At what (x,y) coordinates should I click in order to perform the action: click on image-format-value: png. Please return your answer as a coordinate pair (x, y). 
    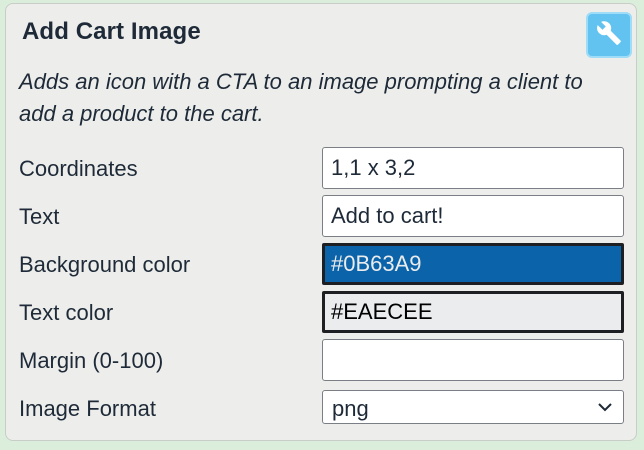
    Looking at the image, I should click on (350, 408).